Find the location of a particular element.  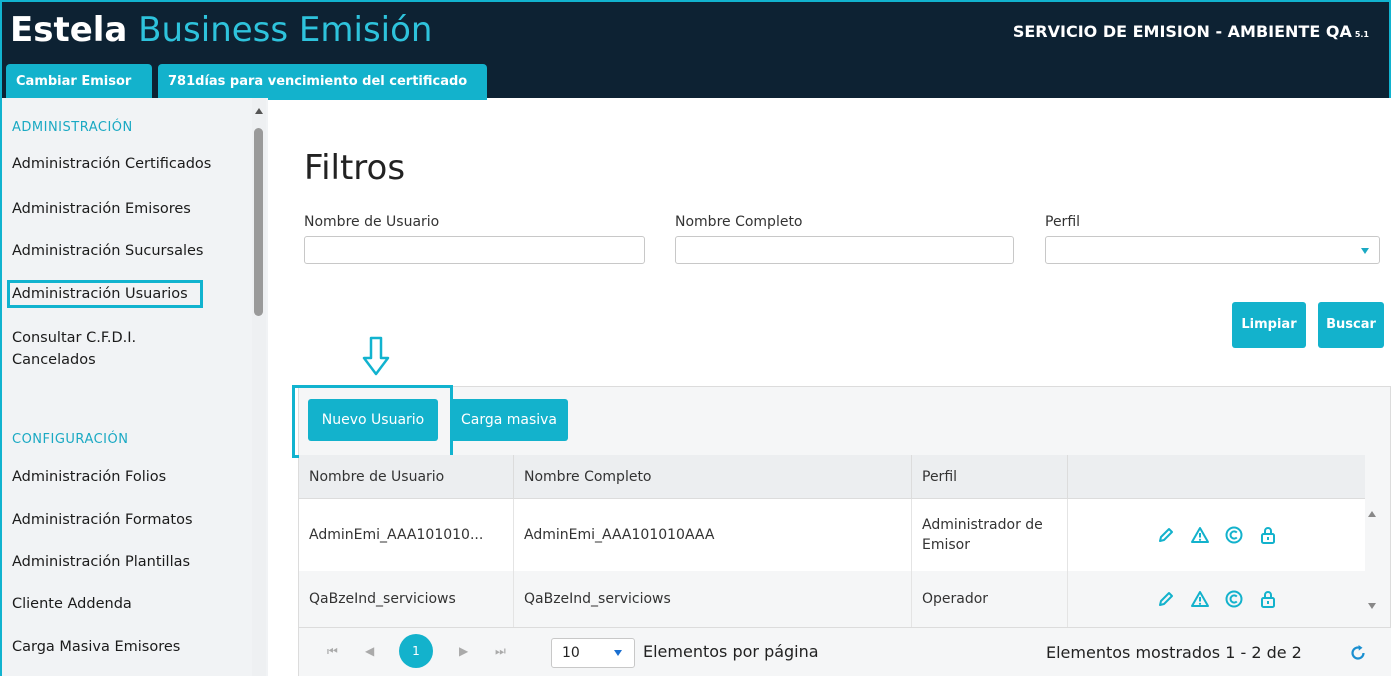

page-size-select: 10 is located at coordinates (593, 653).